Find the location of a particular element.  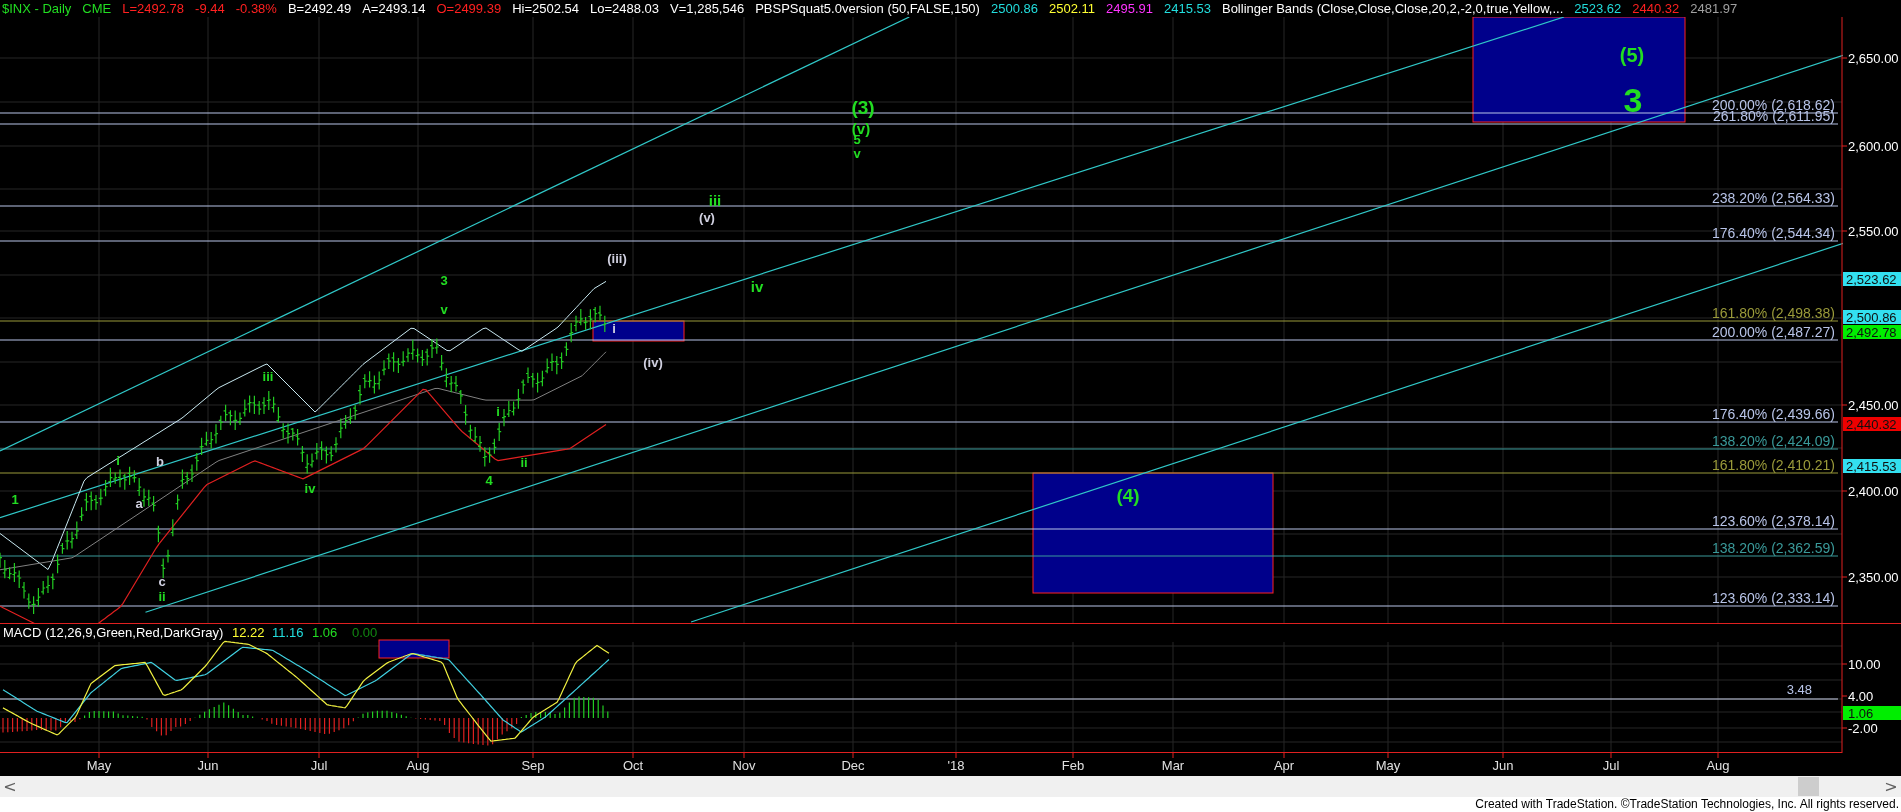

price-marker-value: 2,500.86 is located at coordinates (1871, 317).